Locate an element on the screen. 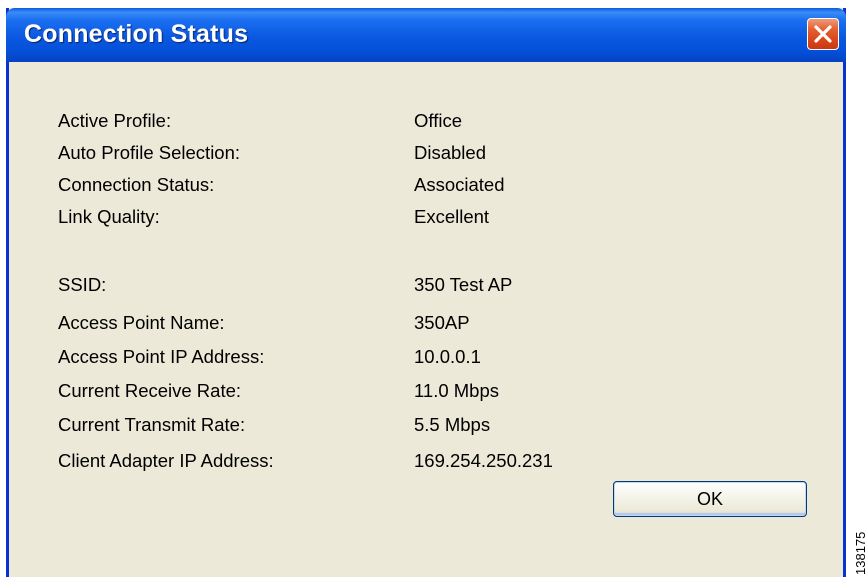 This screenshot has width=867, height=577. status-label: Active Profile: is located at coordinates (115, 120).